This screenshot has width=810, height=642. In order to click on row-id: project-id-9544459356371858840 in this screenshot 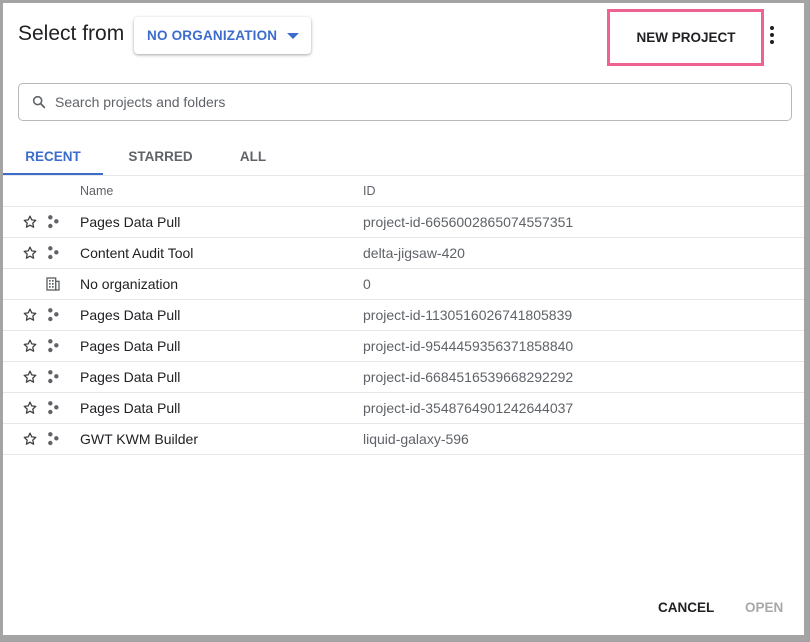, I will do `click(468, 346)`.